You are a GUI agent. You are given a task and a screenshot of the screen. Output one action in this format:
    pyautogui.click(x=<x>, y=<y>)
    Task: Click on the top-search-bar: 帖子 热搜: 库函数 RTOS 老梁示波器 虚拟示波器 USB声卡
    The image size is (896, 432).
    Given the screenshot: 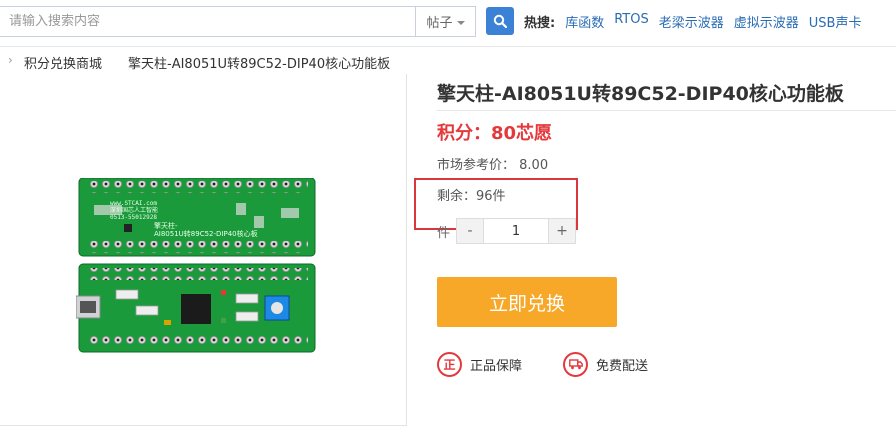 What is the action you would take?
    pyautogui.click(x=448, y=22)
    